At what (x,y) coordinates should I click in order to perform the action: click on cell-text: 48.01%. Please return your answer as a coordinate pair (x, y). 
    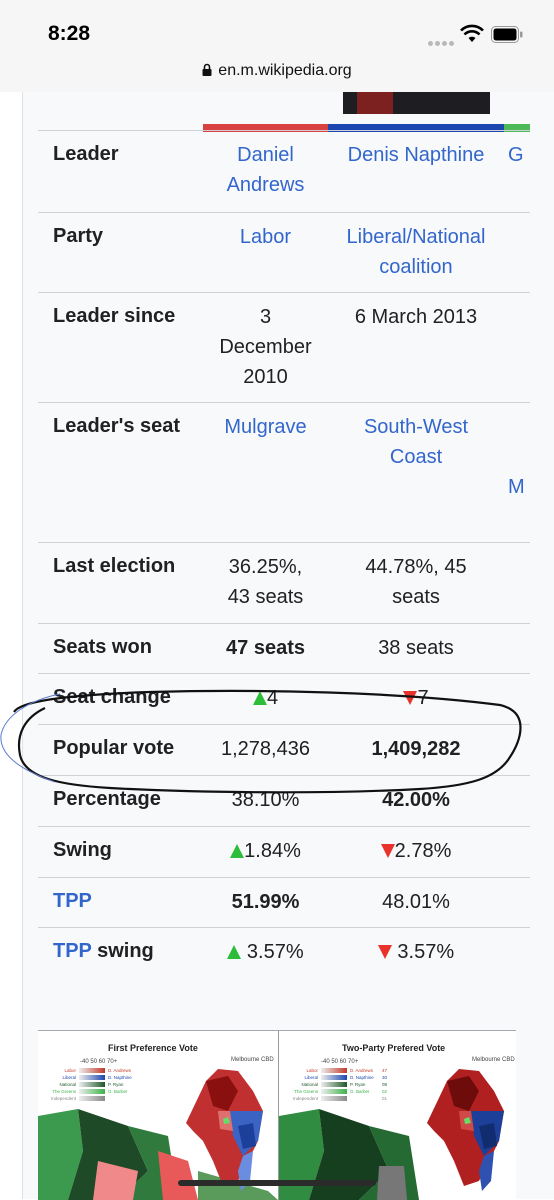
    Looking at the image, I should click on (416, 902).